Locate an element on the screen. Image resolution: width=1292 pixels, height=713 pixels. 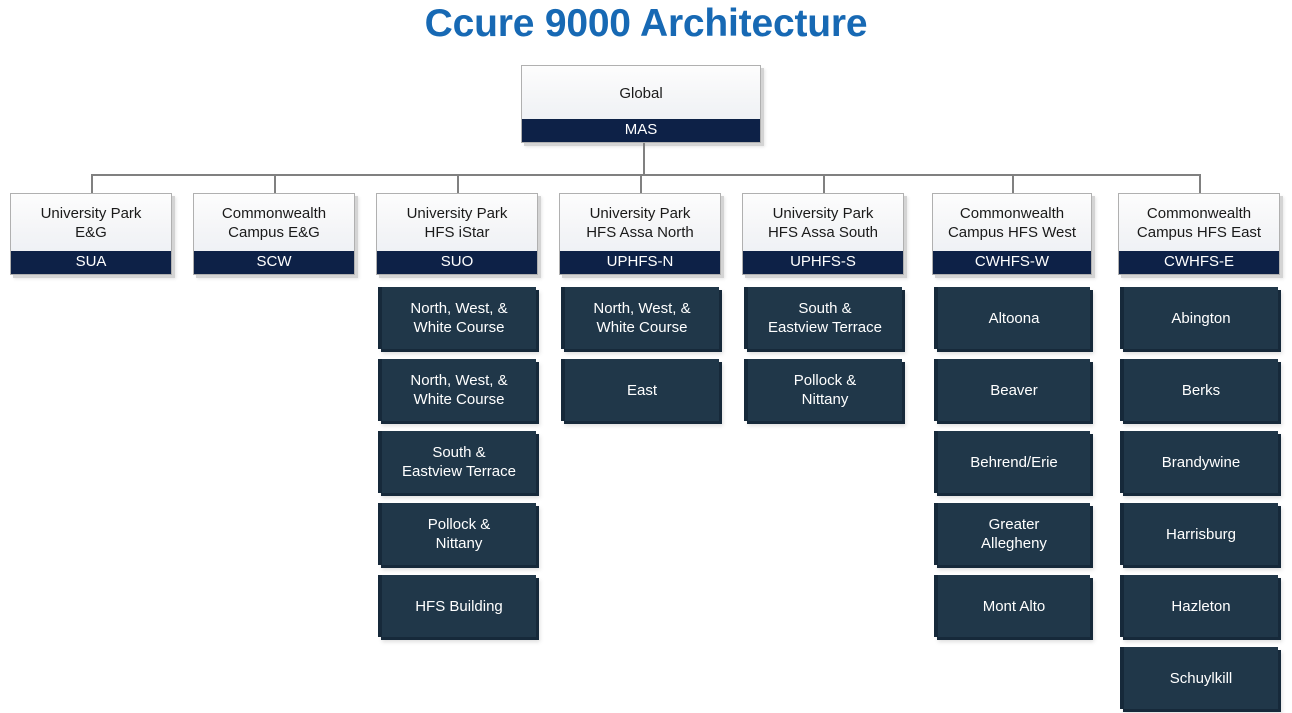
node-code: UPHFS-S is located at coordinates (823, 262).